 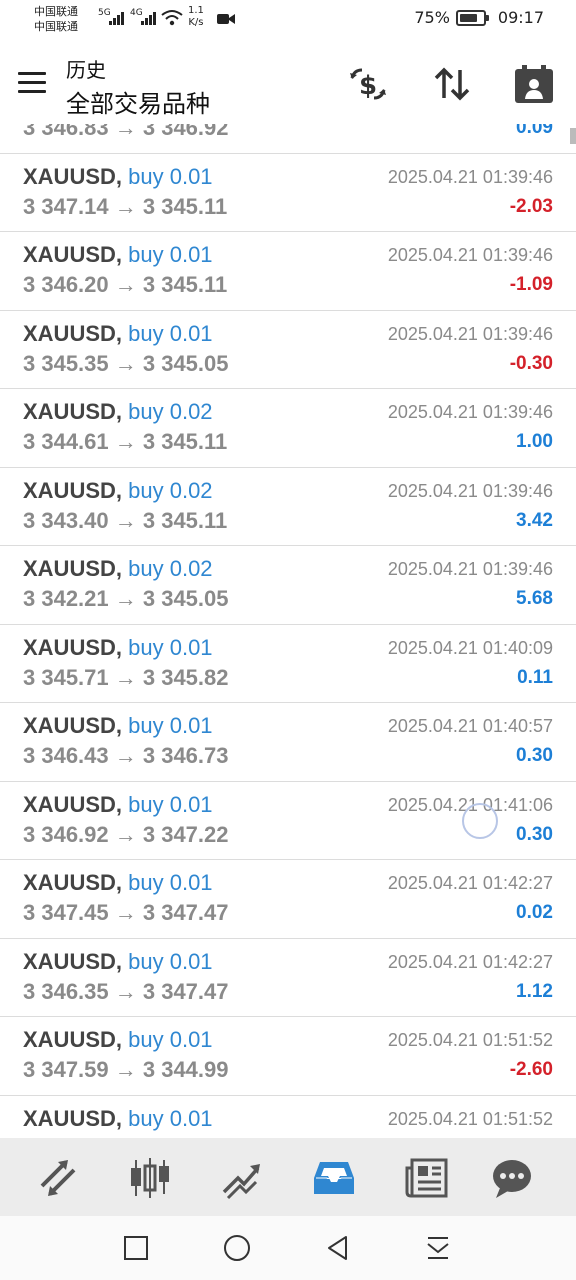 What do you see at coordinates (136, 1248) in the screenshot?
I see `recents-icon` at bounding box center [136, 1248].